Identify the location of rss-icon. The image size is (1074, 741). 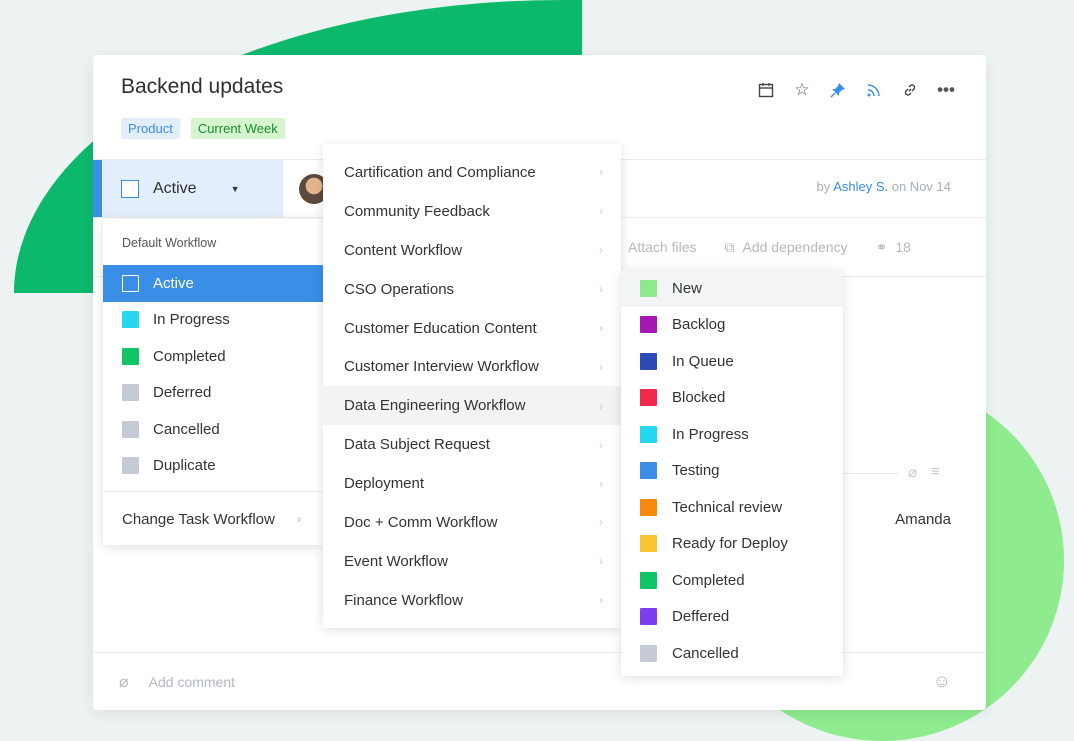
(874, 90).